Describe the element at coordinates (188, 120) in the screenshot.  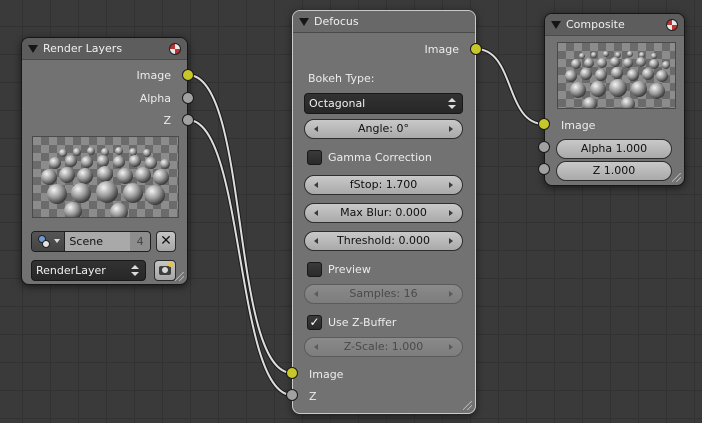
I see `output-z-socket` at that location.